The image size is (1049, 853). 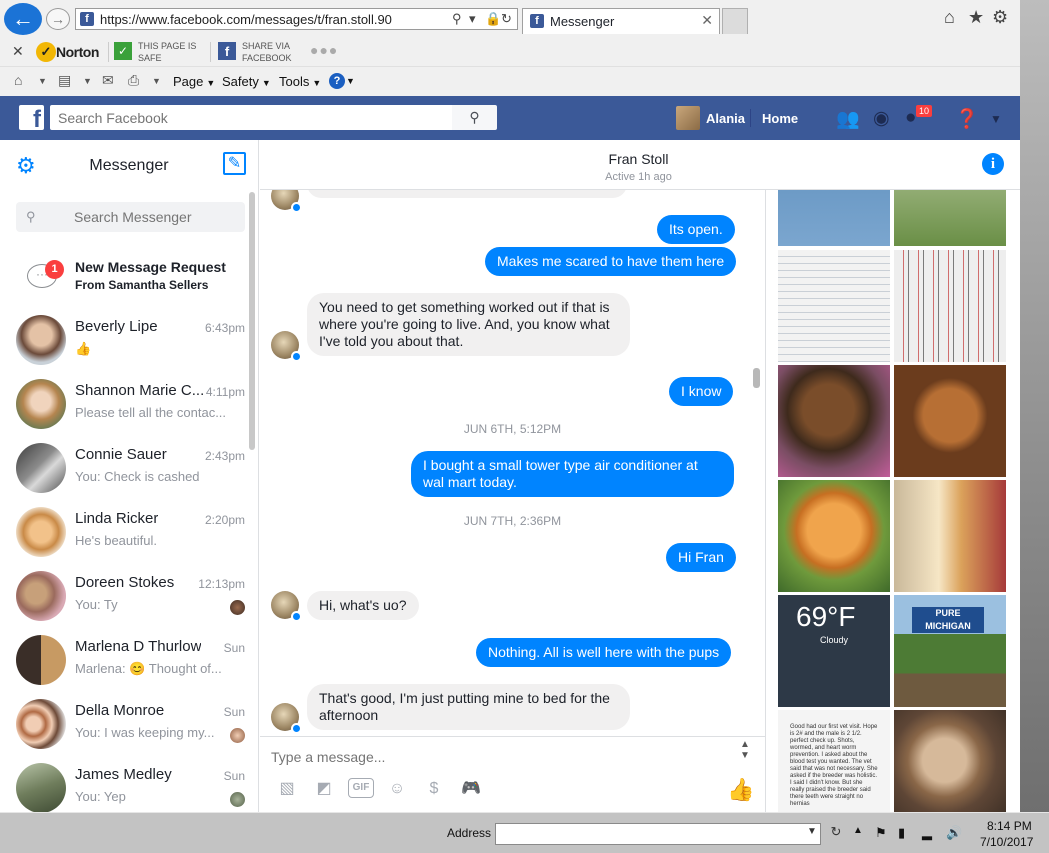 What do you see at coordinates (881, 833) in the screenshot?
I see `flag-icon: ⚑` at bounding box center [881, 833].